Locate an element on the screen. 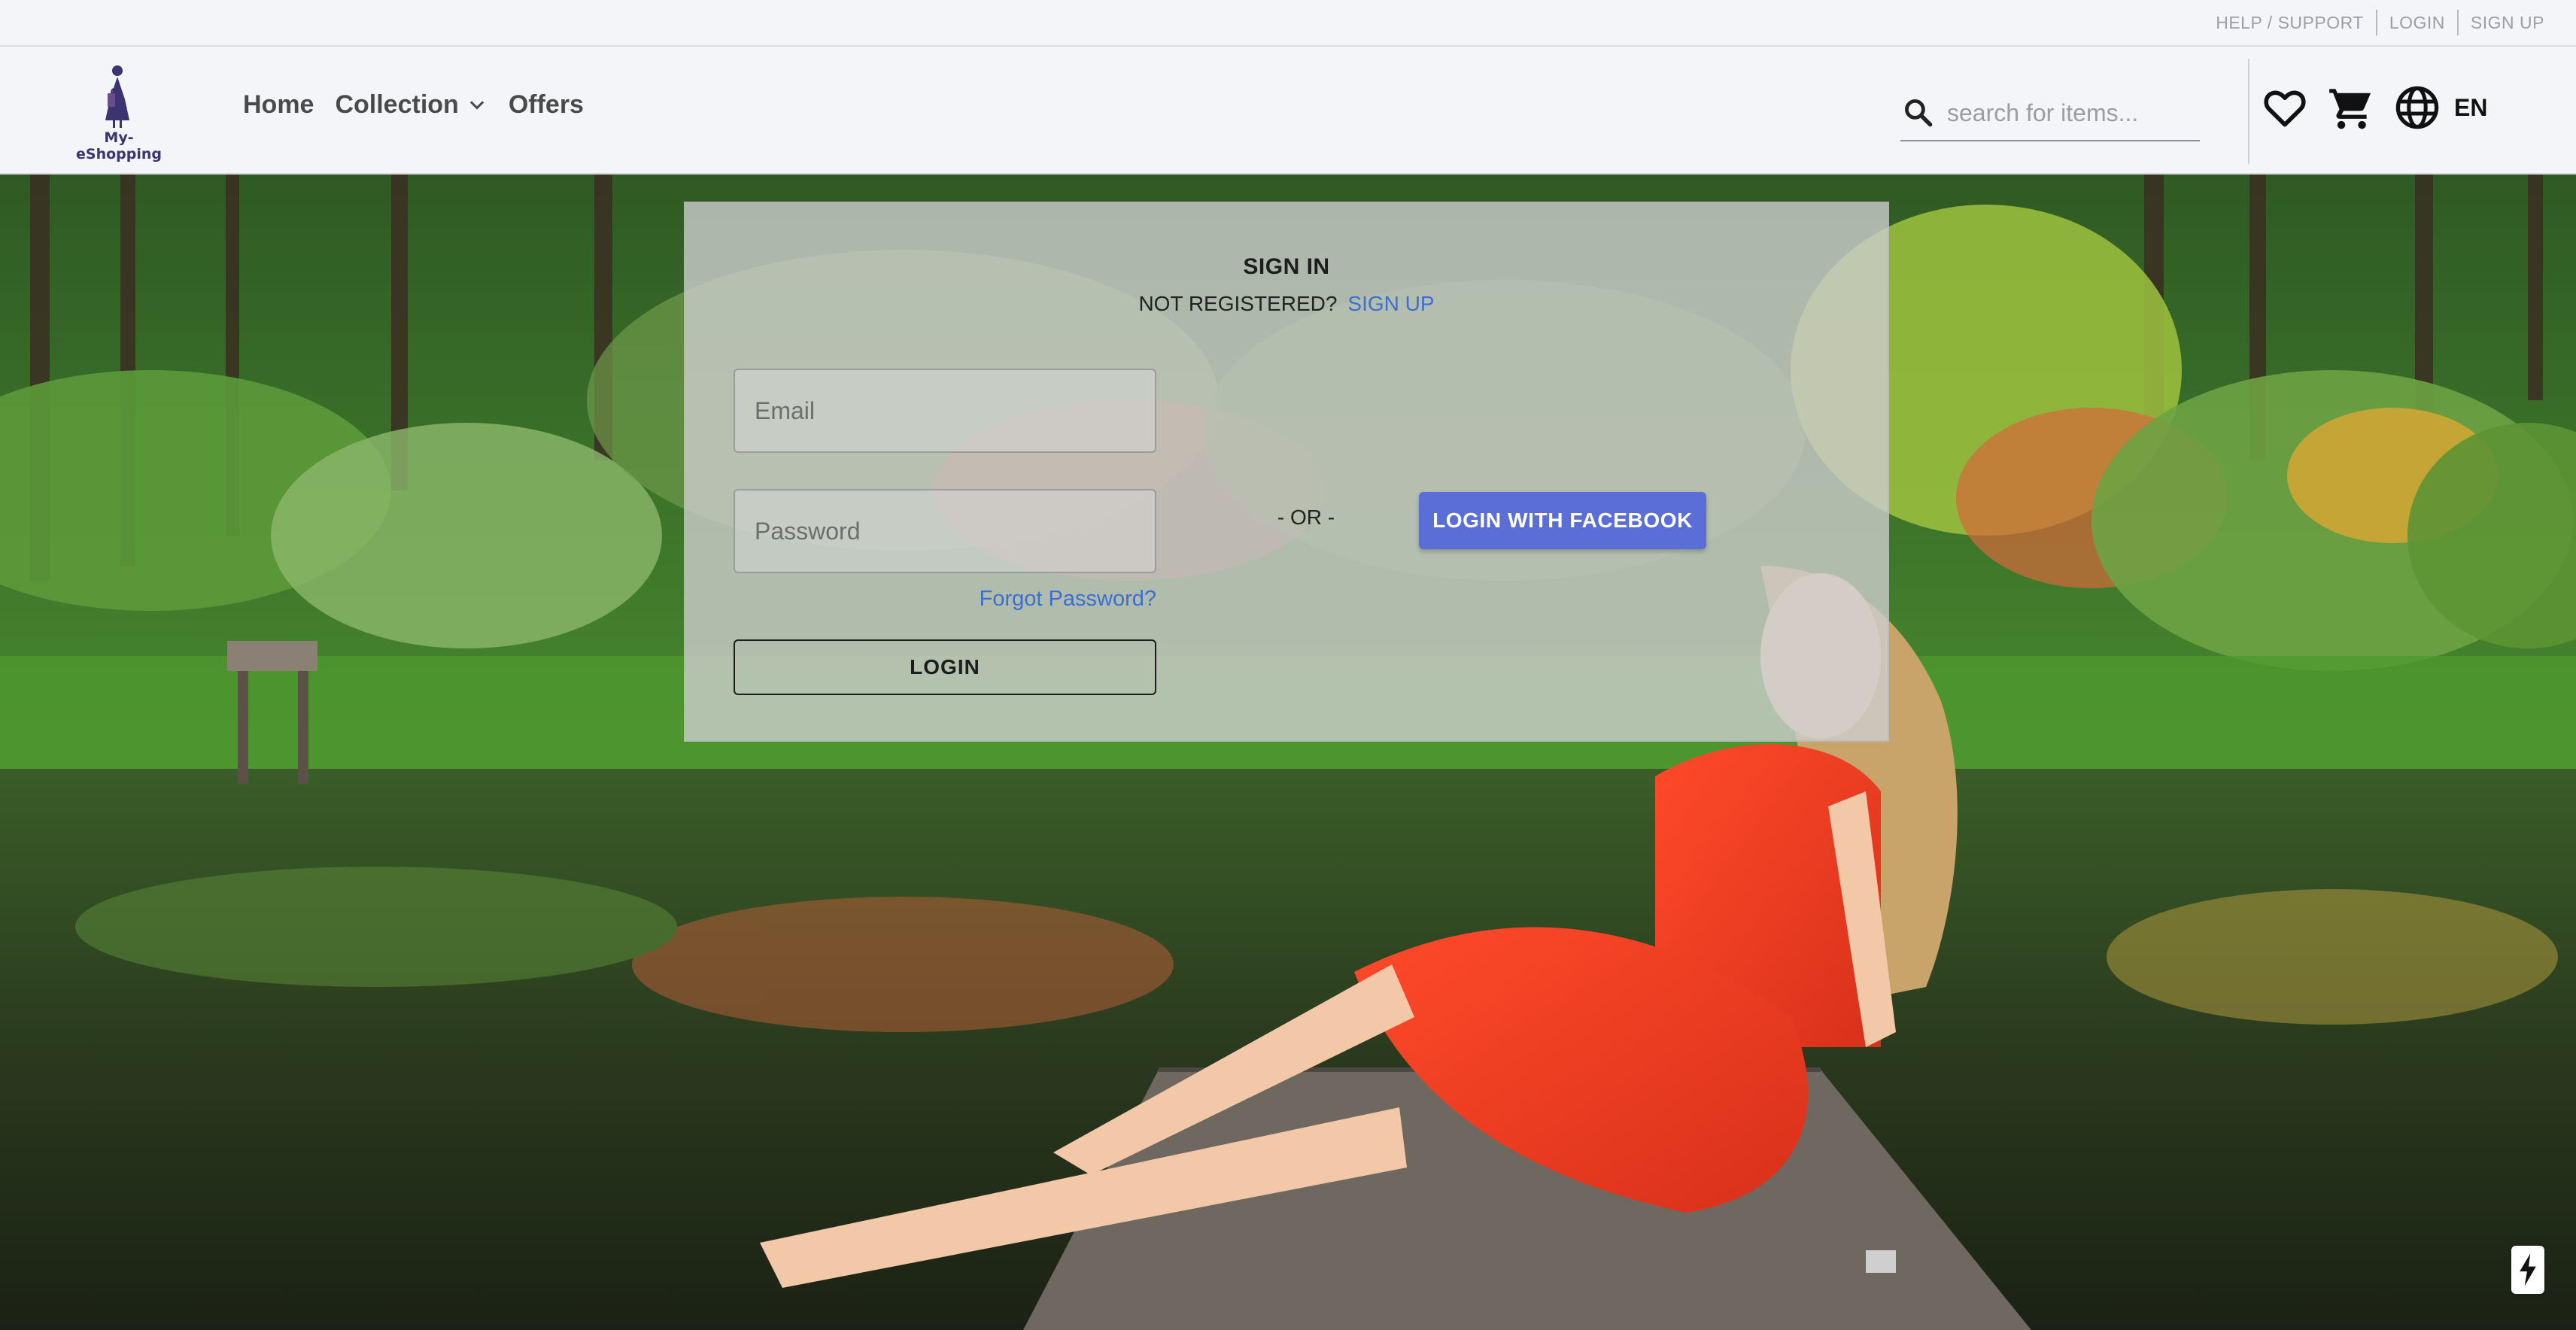 The width and height of the screenshot is (2576, 1330). password-field is located at coordinates (945, 531).